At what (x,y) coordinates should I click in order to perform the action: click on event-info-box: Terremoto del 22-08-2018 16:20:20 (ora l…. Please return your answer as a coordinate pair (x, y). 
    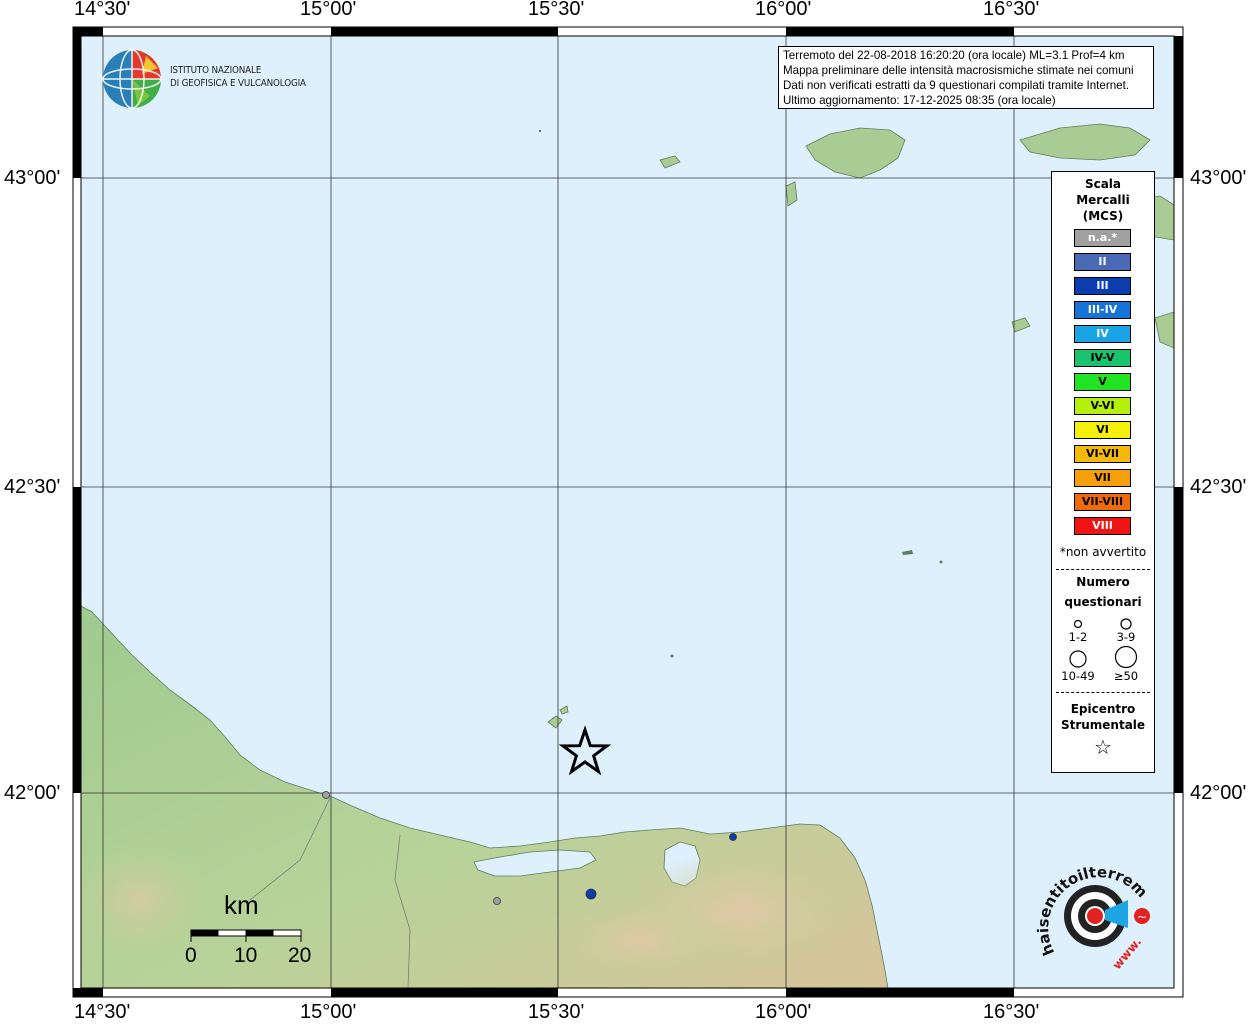
    Looking at the image, I should click on (966, 77).